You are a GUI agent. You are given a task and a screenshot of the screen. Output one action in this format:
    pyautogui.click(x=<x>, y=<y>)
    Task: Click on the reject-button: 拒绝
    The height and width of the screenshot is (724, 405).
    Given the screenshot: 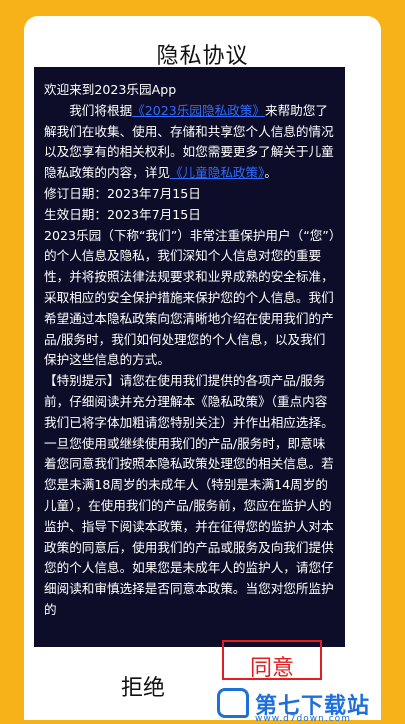 What is the action you would take?
    pyautogui.click(x=143, y=686)
    